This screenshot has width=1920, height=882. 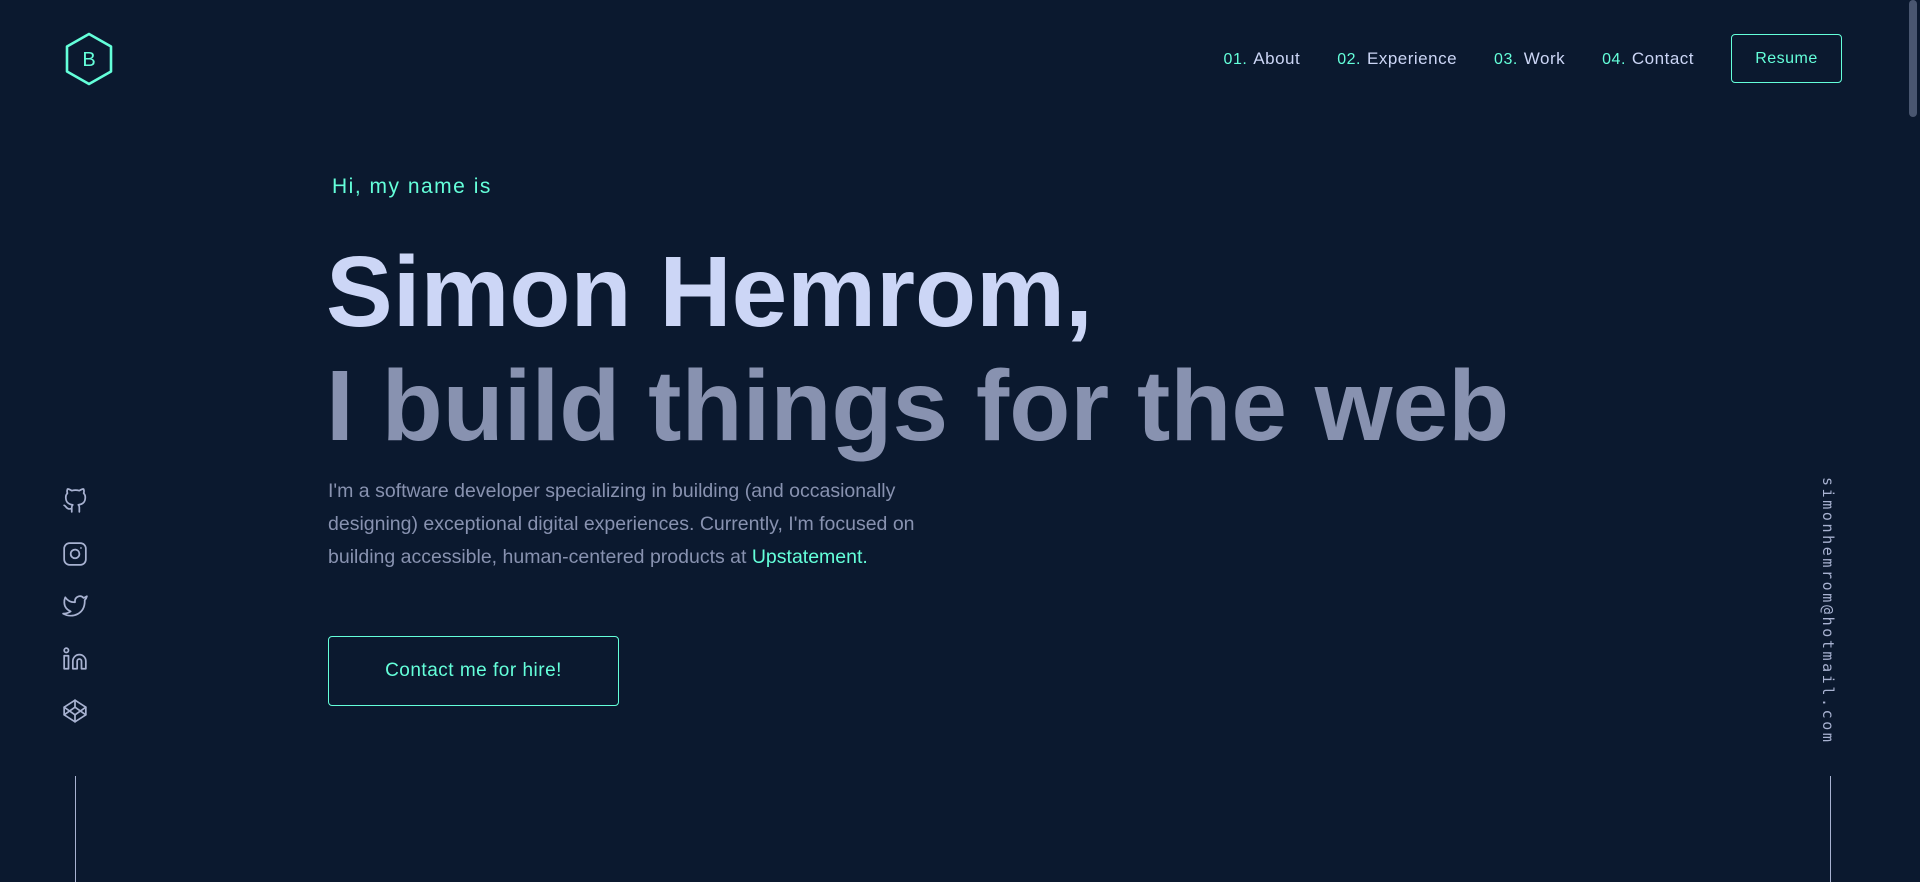 What do you see at coordinates (473, 671) in the screenshot?
I see `contact-cta-button: Contact me for hire!` at bounding box center [473, 671].